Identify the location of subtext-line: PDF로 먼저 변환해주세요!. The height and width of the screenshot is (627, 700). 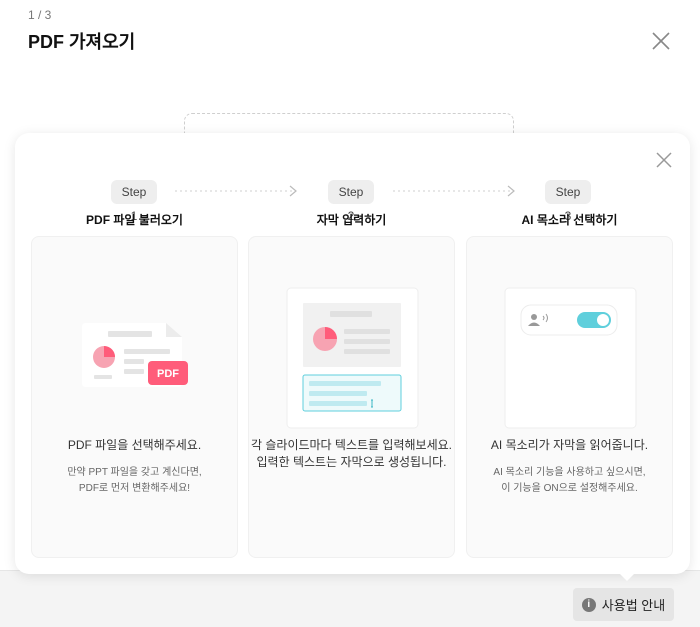
(134, 488).